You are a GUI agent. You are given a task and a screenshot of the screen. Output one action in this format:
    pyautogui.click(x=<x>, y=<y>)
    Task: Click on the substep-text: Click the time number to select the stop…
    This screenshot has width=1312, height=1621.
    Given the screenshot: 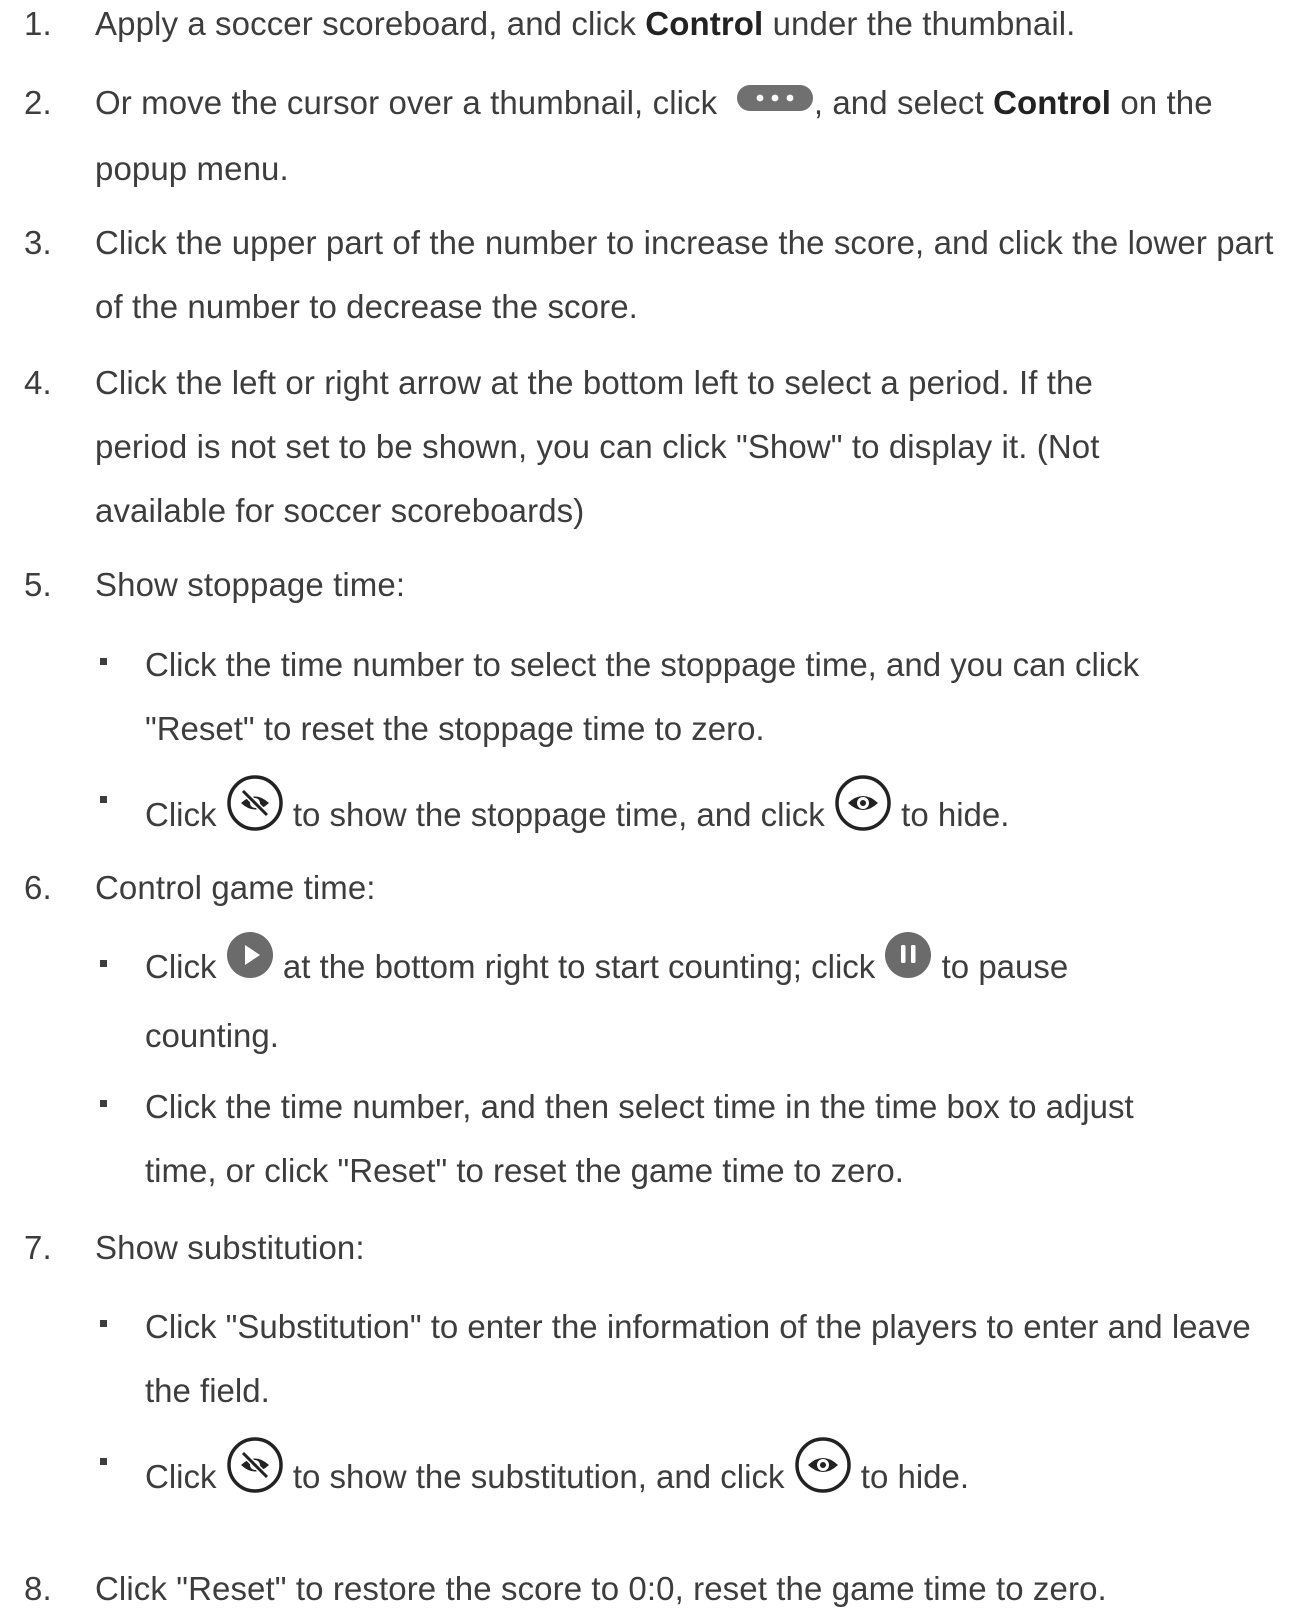 What is the action you would take?
    pyautogui.click(x=642, y=696)
    